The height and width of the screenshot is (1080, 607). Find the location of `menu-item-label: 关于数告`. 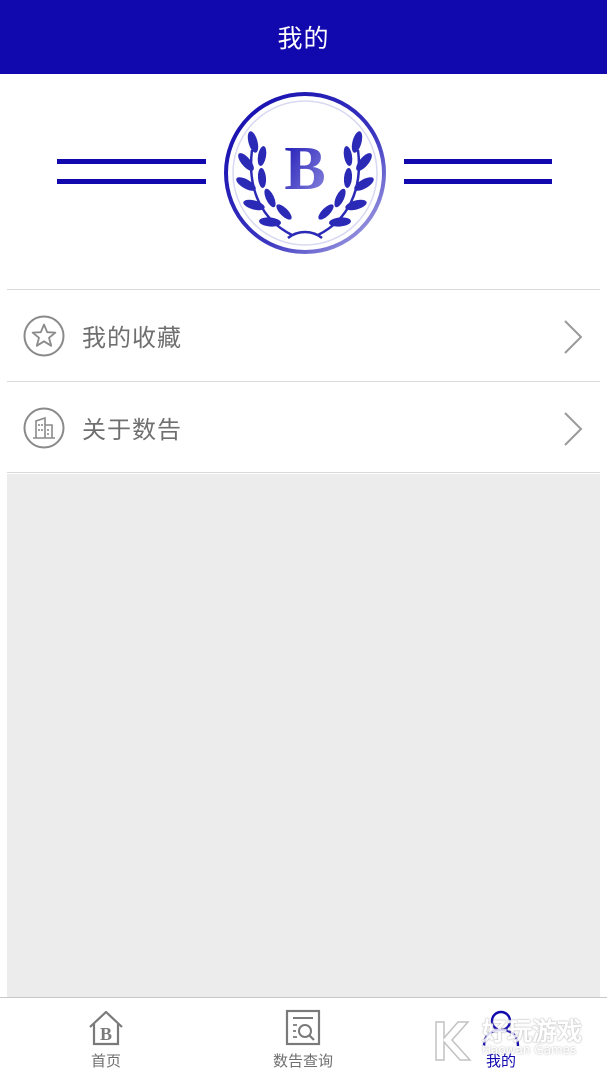

menu-item-label: 关于数告 is located at coordinates (132, 429).